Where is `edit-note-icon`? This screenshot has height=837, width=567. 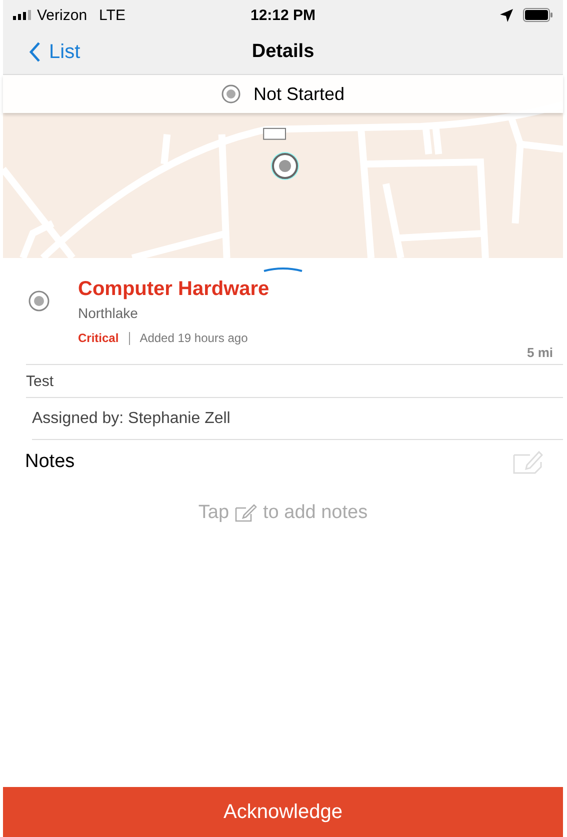 edit-note-icon is located at coordinates (246, 513).